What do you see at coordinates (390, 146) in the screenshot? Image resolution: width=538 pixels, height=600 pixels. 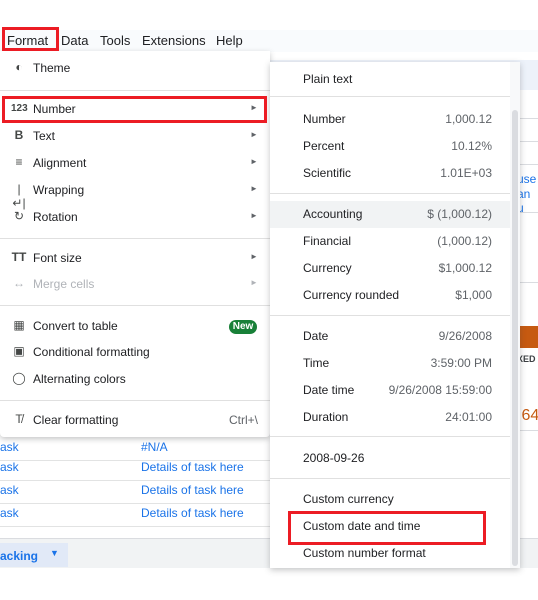 I see `format-percent: Percent 10.12%` at bounding box center [390, 146].